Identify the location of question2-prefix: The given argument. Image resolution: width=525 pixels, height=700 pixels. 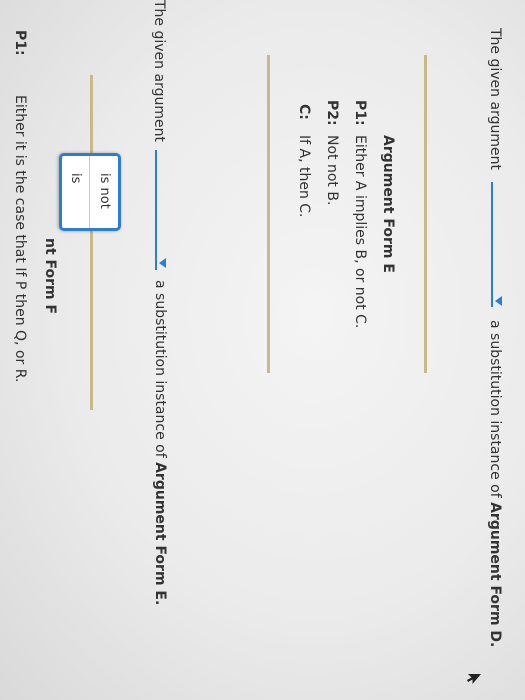
(159, 71).